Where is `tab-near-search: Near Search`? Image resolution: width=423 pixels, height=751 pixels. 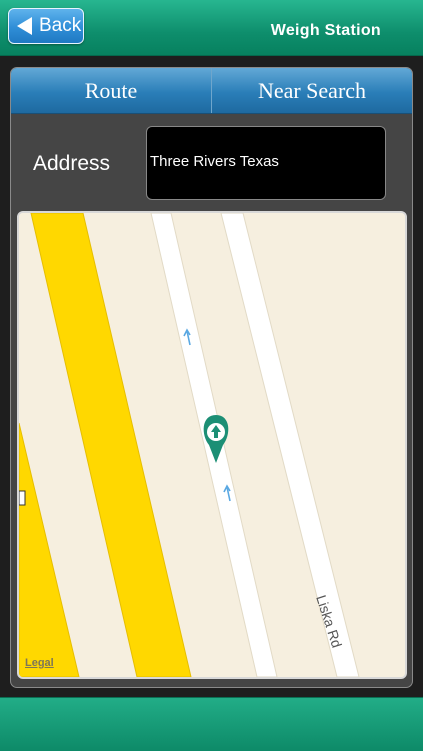 tab-near-search: Near Search is located at coordinates (311, 90).